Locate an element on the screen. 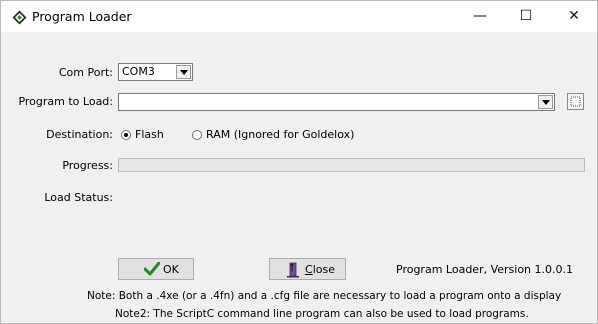 The image size is (598, 324). destination-label: Destination: is located at coordinates (79, 134).